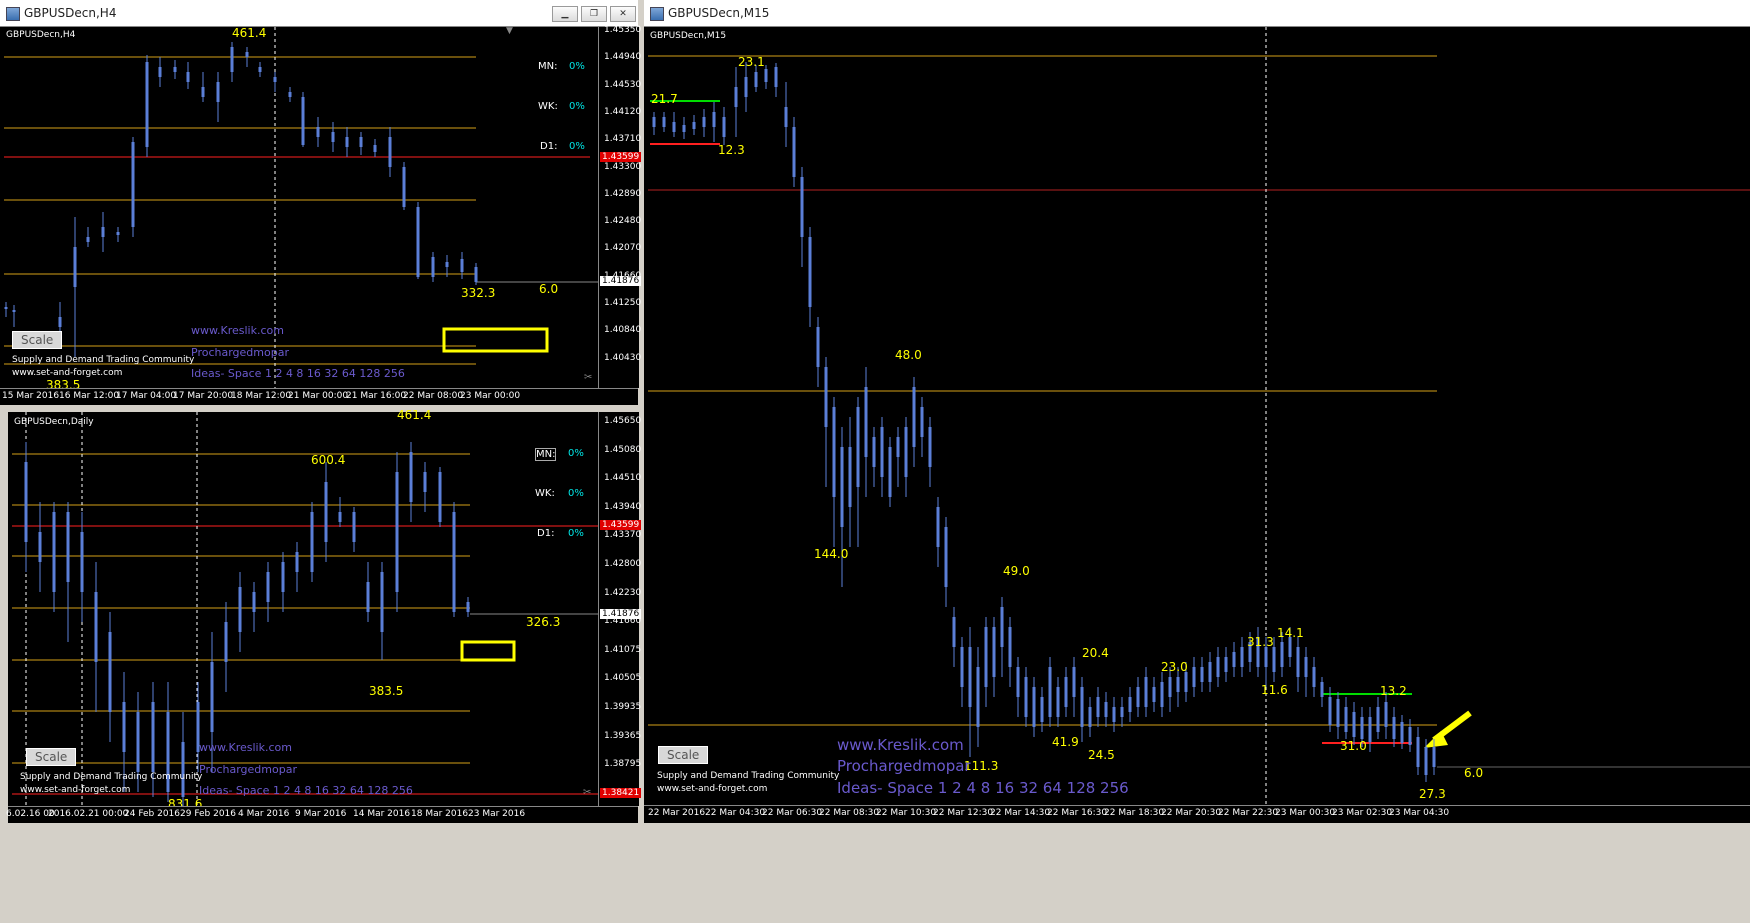 The image size is (1750, 923). Describe the element at coordinates (623, 30) in the screenshot. I see `price-tick-label: 1.45350` at that location.